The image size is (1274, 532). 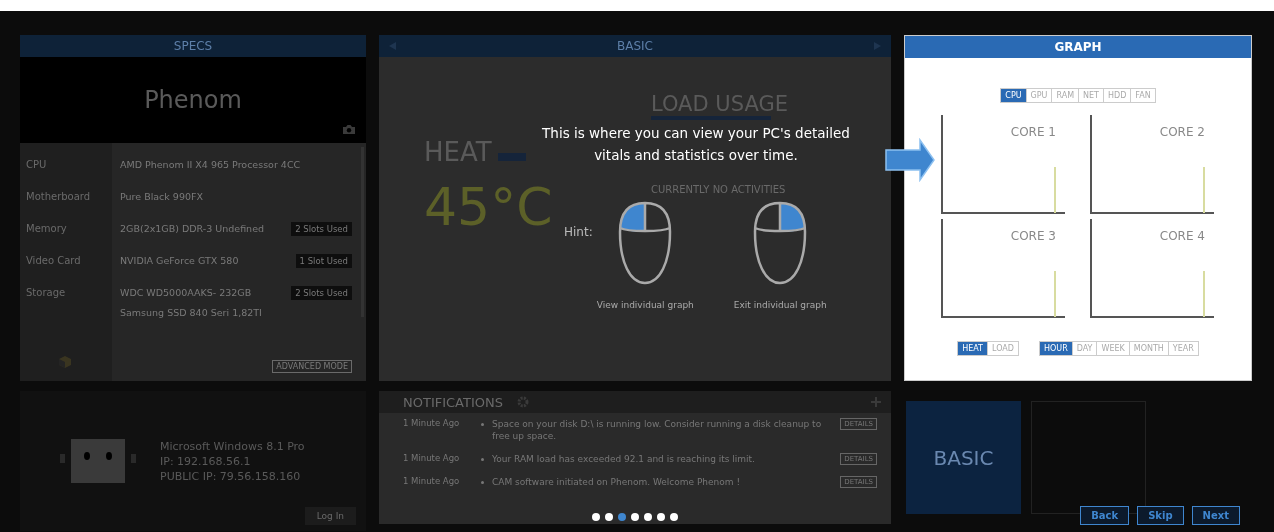 What do you see at coordinates (162, 197) in the screenshot?
I see `spec-value: Pure Black 990FX` at bounding box center [162, 197].